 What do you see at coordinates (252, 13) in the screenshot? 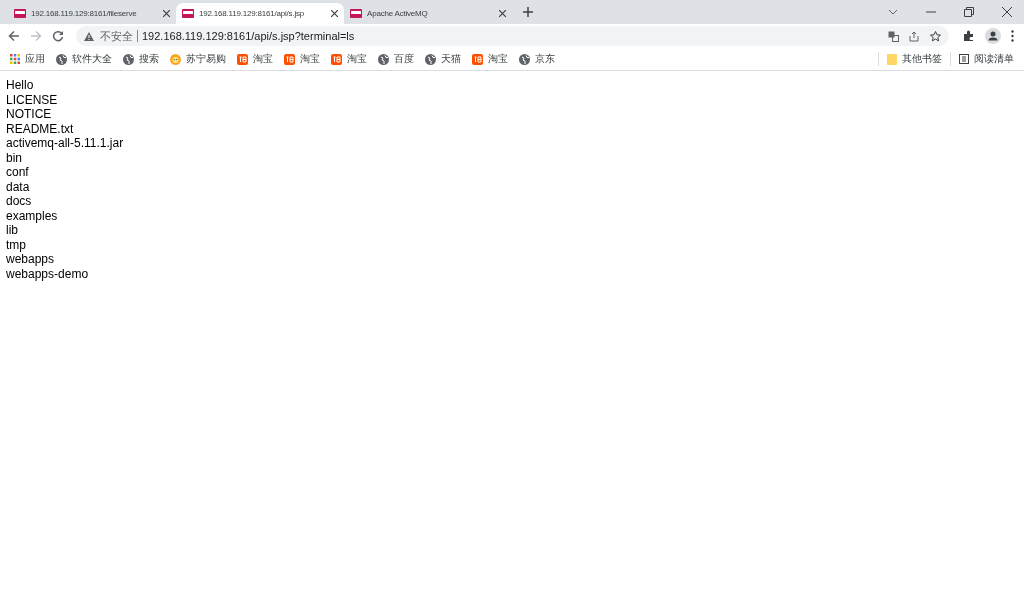
I see `tab-title: 192.168.119.129:8161/api/s.jsp` at bounding box center [252, 13].